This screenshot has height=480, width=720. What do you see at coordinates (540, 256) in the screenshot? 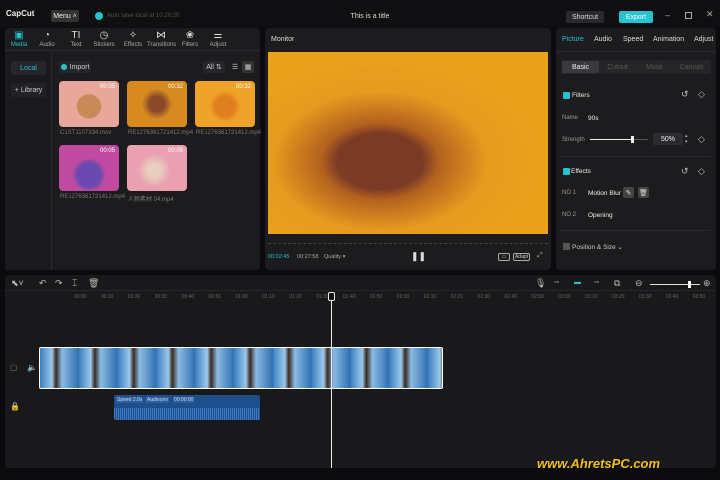
I see `fullscreen-icon: ⤢` at bounding box center [540, 256].